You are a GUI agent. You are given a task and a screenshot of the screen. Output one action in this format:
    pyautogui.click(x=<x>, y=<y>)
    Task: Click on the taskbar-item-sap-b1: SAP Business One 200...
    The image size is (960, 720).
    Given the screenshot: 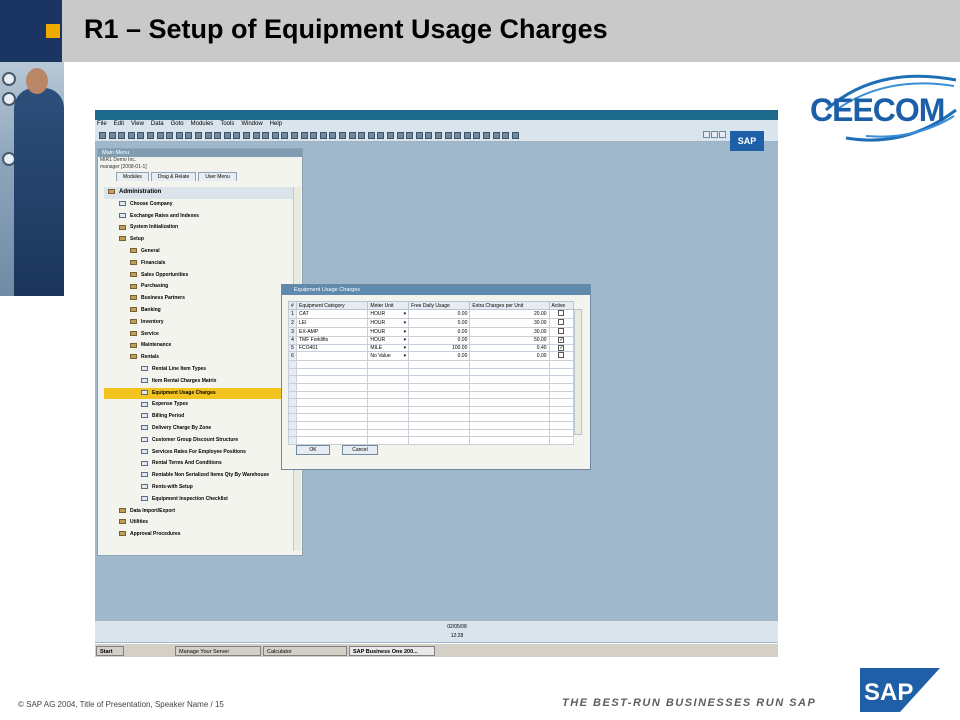 What is the action you would take?
    pyautogui.click(x=392, y=651)
    